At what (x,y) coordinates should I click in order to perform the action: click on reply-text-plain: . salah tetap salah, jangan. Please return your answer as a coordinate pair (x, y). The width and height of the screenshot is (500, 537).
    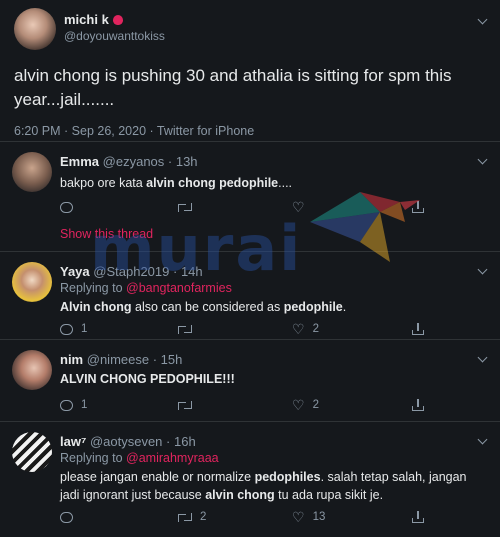
    Looking at the image, I should click on (393, 477).